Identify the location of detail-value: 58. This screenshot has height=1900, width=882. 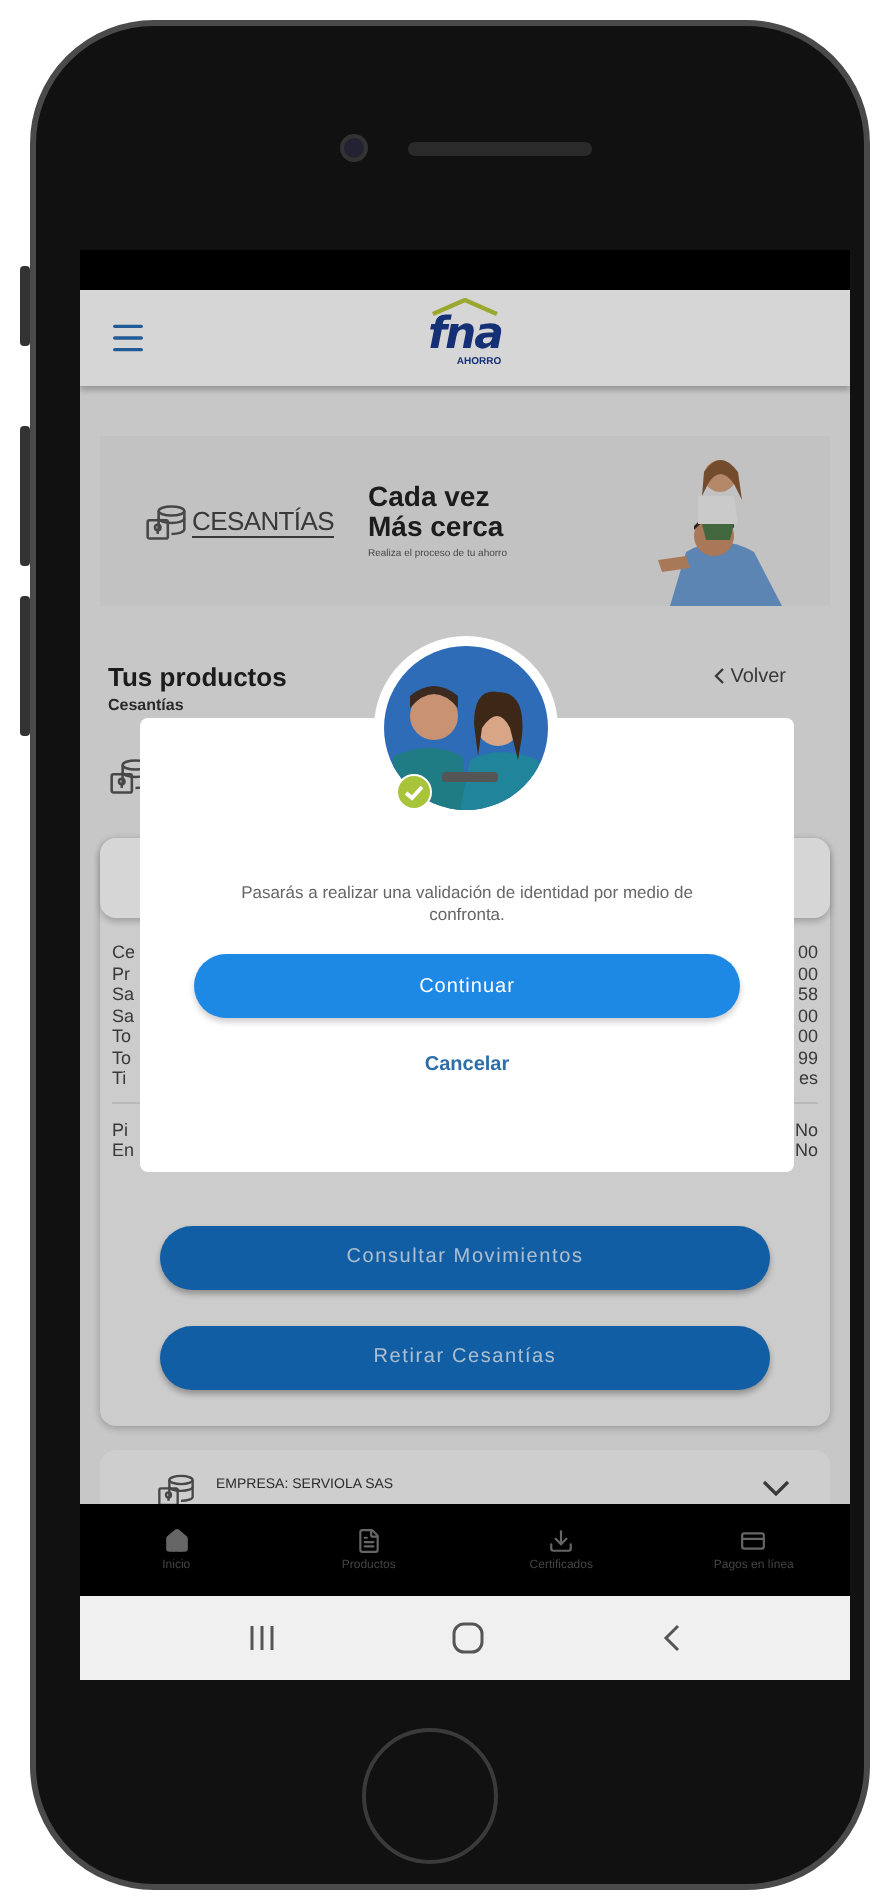
(807, 994).